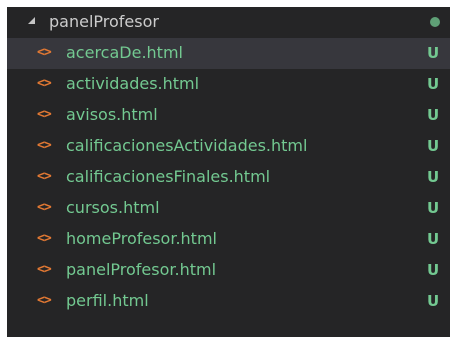 This screenshot has width=451, height=339. Describe the element at coordinates (107, 300) in the screenshot. I see `file-name-label: perfil.html` at that location.